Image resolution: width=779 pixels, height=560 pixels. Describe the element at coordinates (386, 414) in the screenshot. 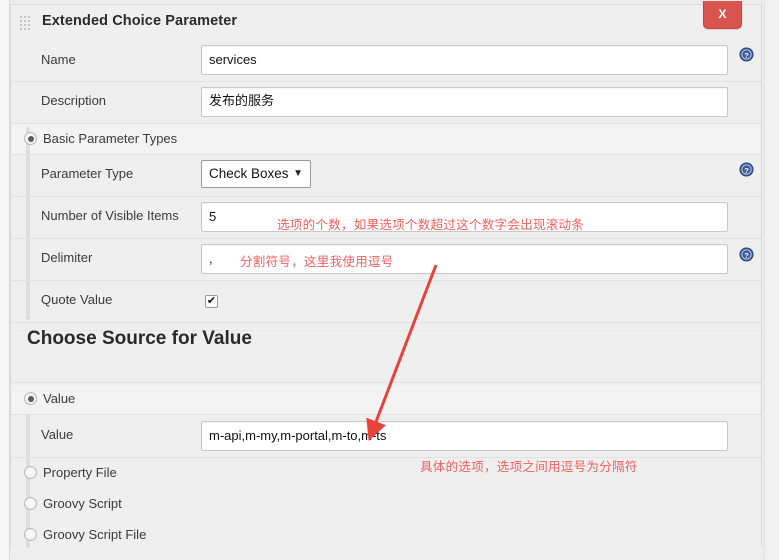

I see `divider-under-value-radio` at that location.